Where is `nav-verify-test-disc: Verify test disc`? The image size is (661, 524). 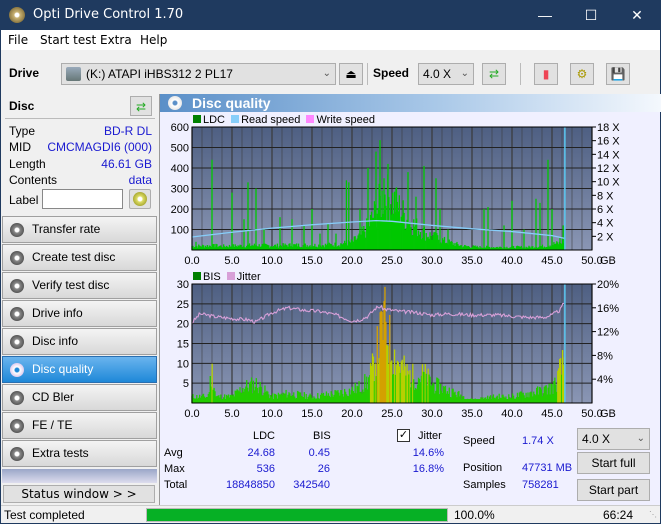
nav-verify-test-disc: Verify test disc is located at coordinates (79, 285).